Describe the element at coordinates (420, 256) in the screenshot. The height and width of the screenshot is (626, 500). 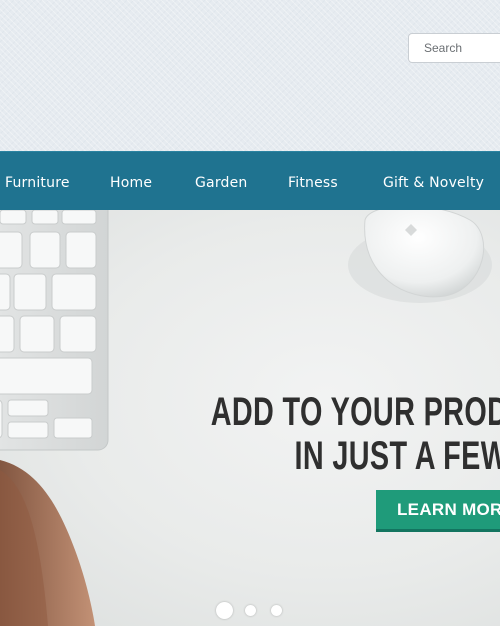
I see `mouse-image` at that location.